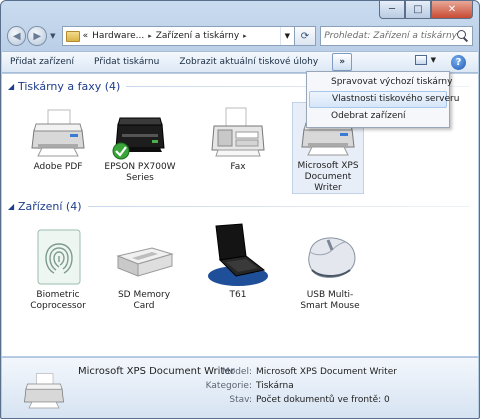 This screenshot has width=480, height=419. I want to click on device-adobe-pdf: Adobe PDF, so click(58, 138).